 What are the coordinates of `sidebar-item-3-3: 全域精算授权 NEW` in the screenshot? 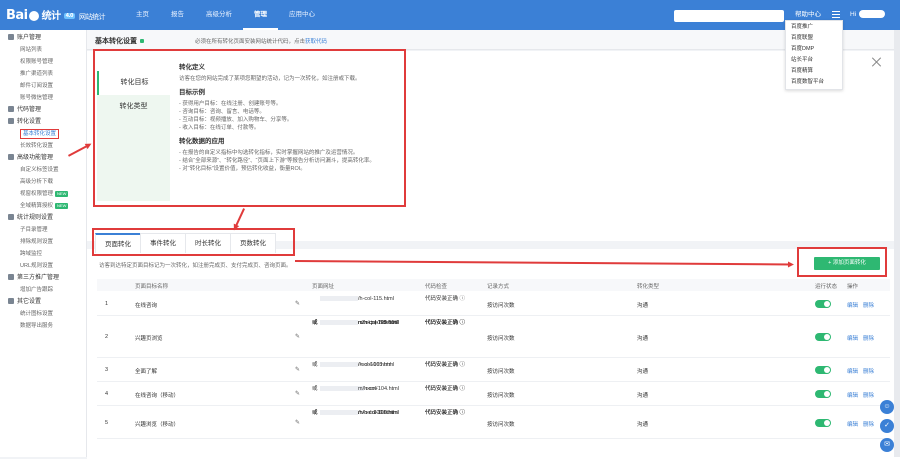 It's located at (43, 206).